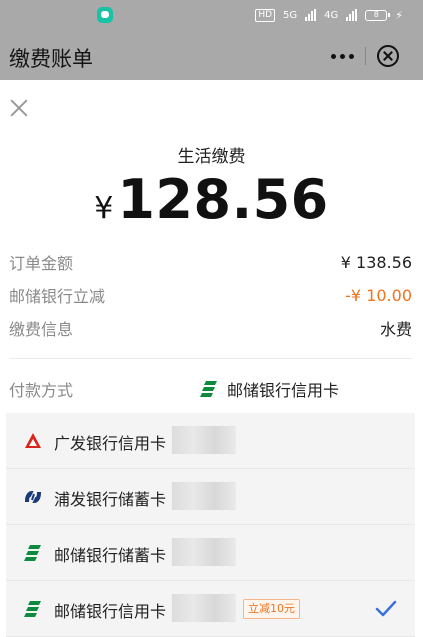 The width and height of the screenshot is (423, 637). I want to click on status-indicators: HD 5G 4G 8 ⚡, so click(329, 15).